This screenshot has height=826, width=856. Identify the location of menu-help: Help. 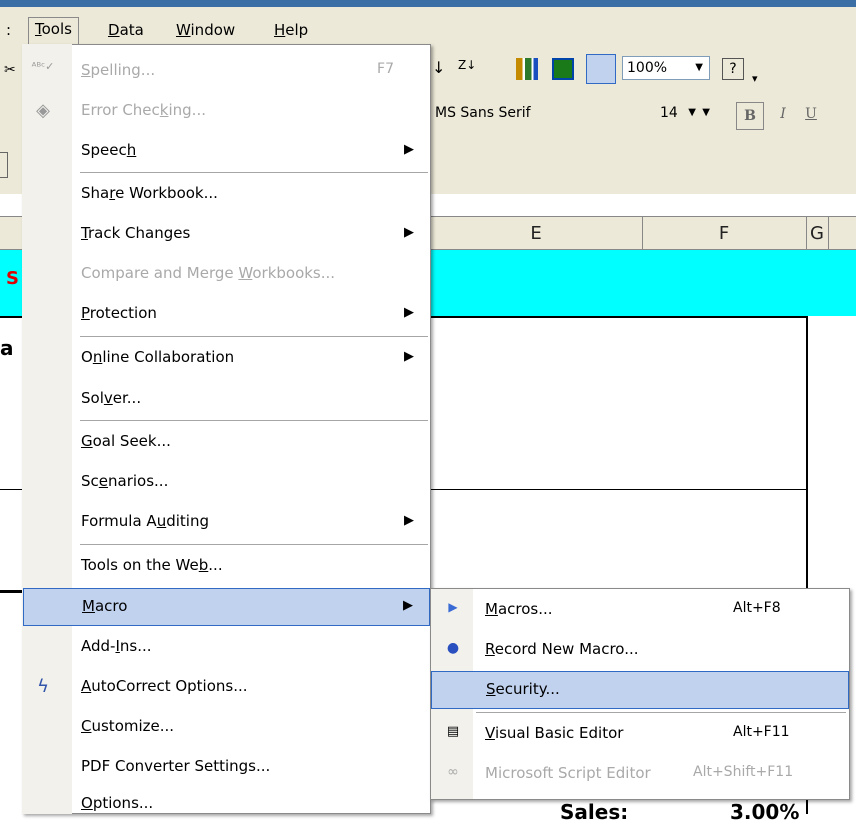
(291, 31).